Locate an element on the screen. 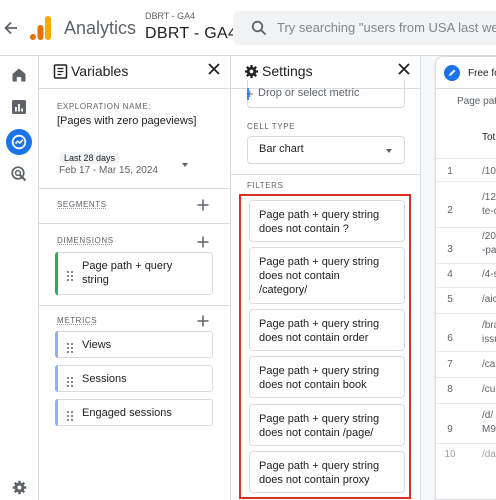 This screenshot has height=500, width=496. dimensions-label: DIMENSIONS is located at coordinates (85, 240).